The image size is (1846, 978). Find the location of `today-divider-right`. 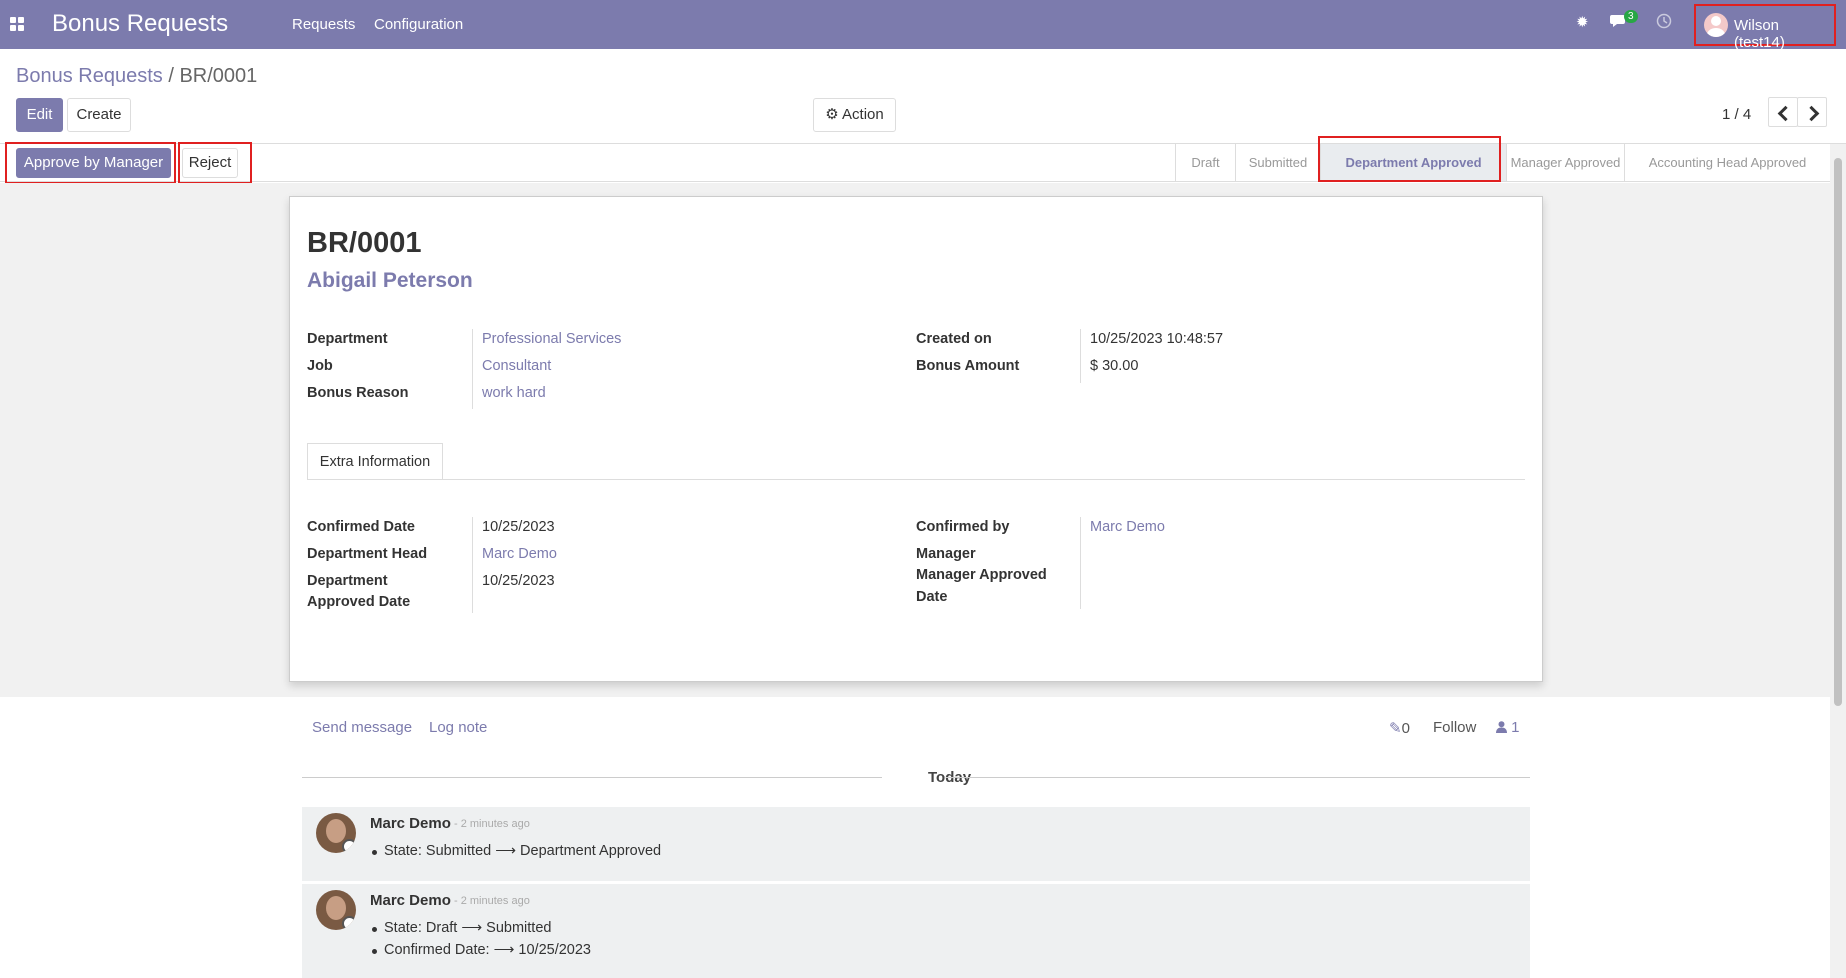

today-divider-right is located at coordinates (1238, 777).